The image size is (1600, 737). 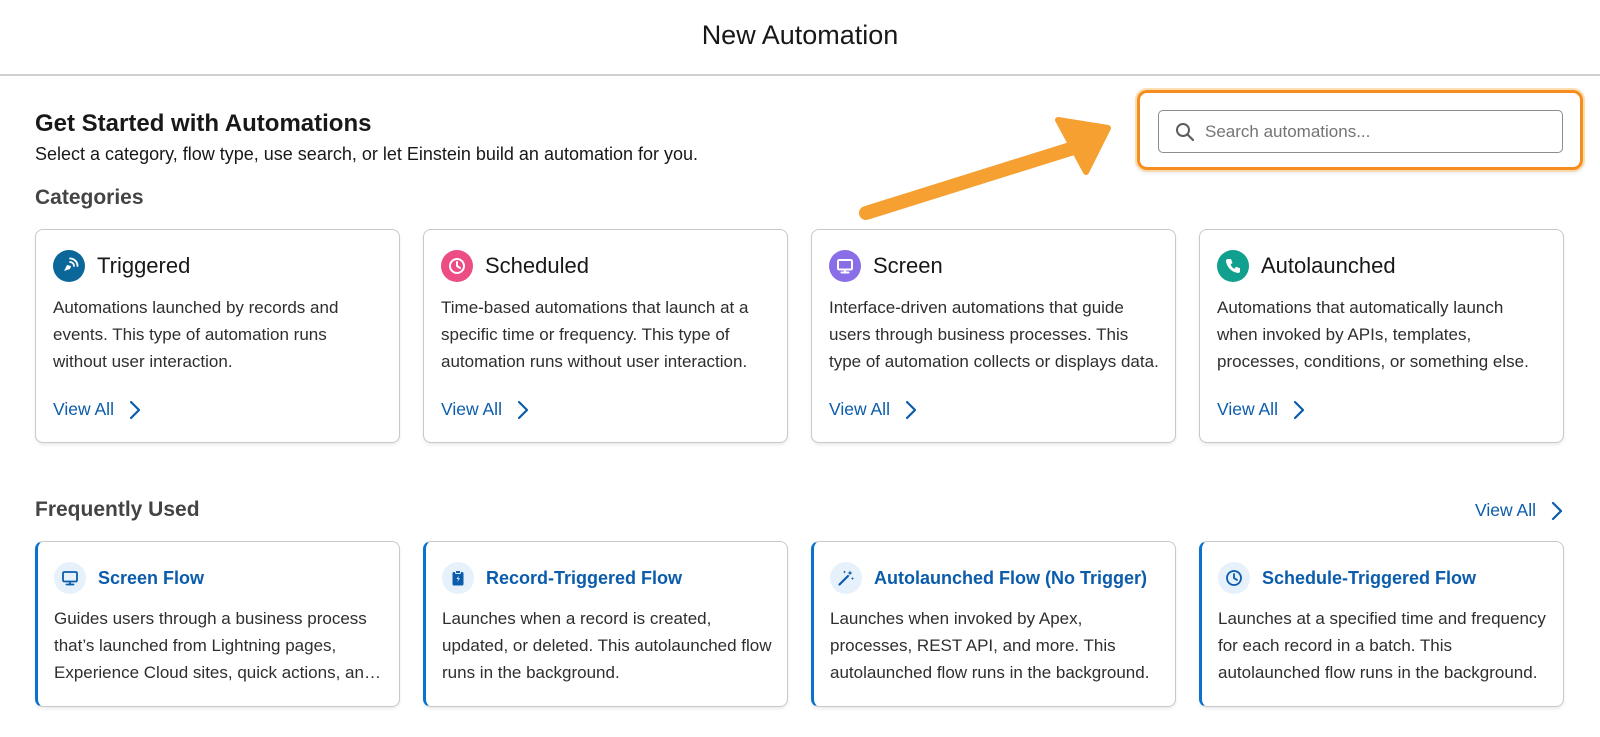 What do you see at coordinates (1328, 265) in the screenshot?
I see `category-title: Autolaunched` at bounding box center [1328, 265].